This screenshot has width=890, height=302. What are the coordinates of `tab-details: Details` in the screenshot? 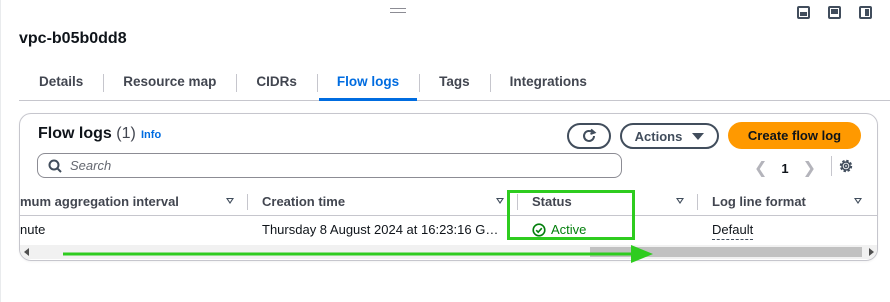 It's located at (61, 83).